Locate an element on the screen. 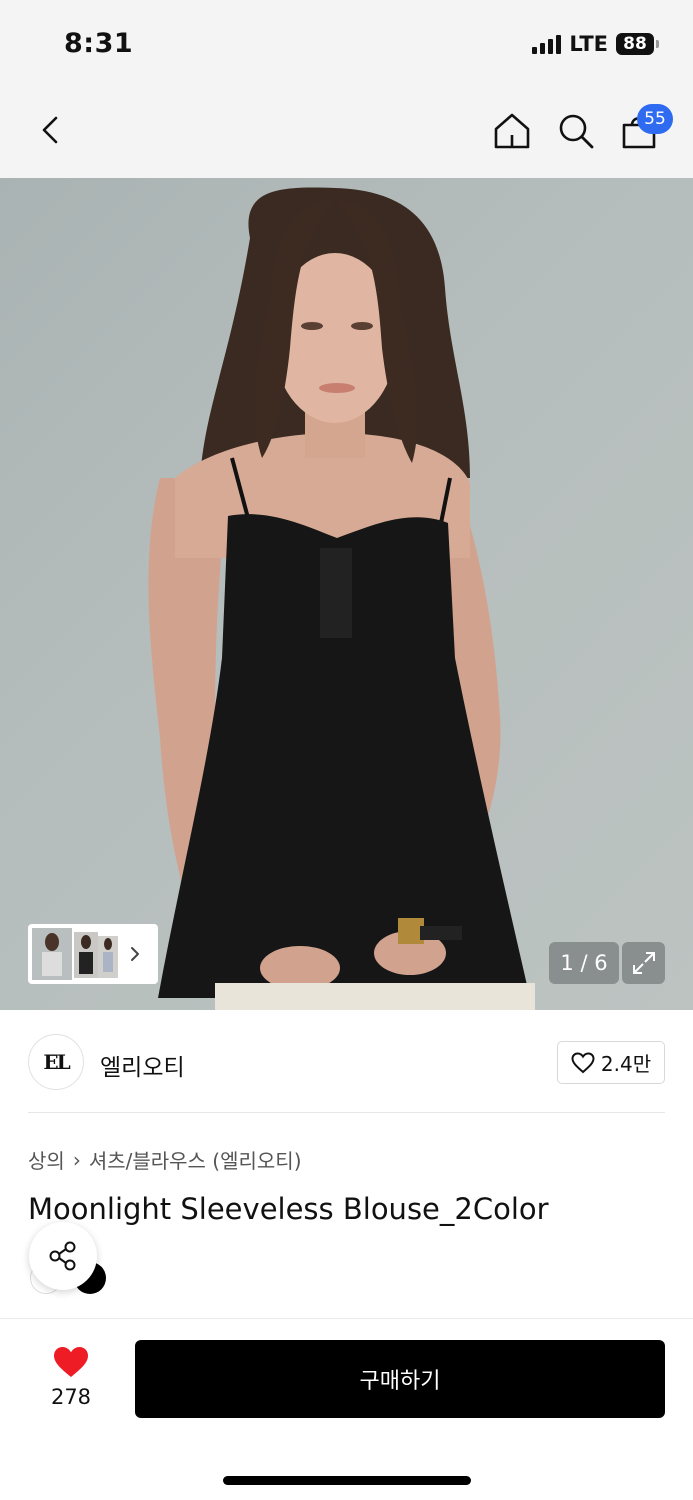 The height and width of the screenshot is (1500, 693). home-indicator is located at coordinates (347, 1480).